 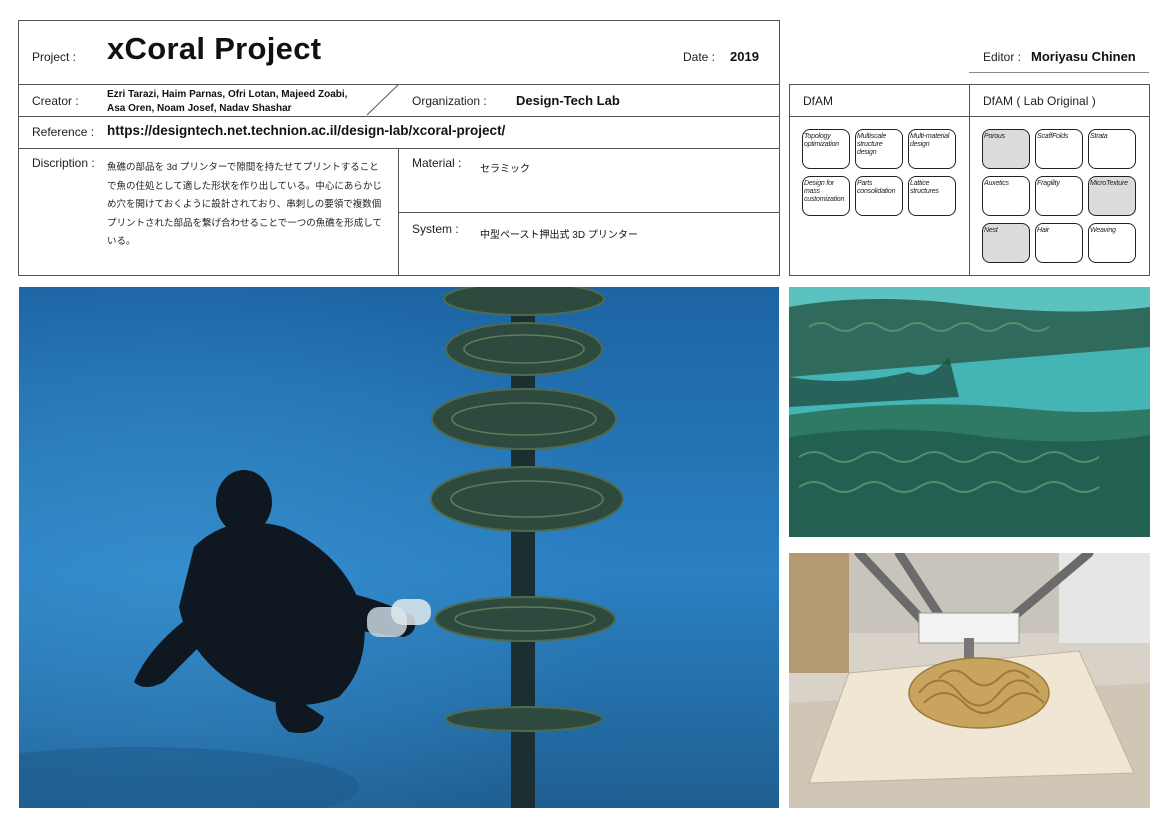 I want to click on date-label: Date :, so click(x=699, y=57).